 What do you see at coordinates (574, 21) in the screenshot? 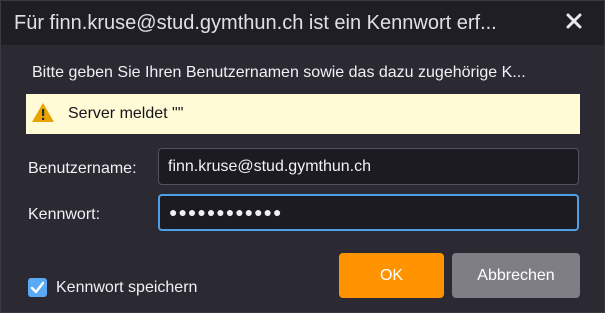
I see `close-icon` at bounding box center [574, 21].